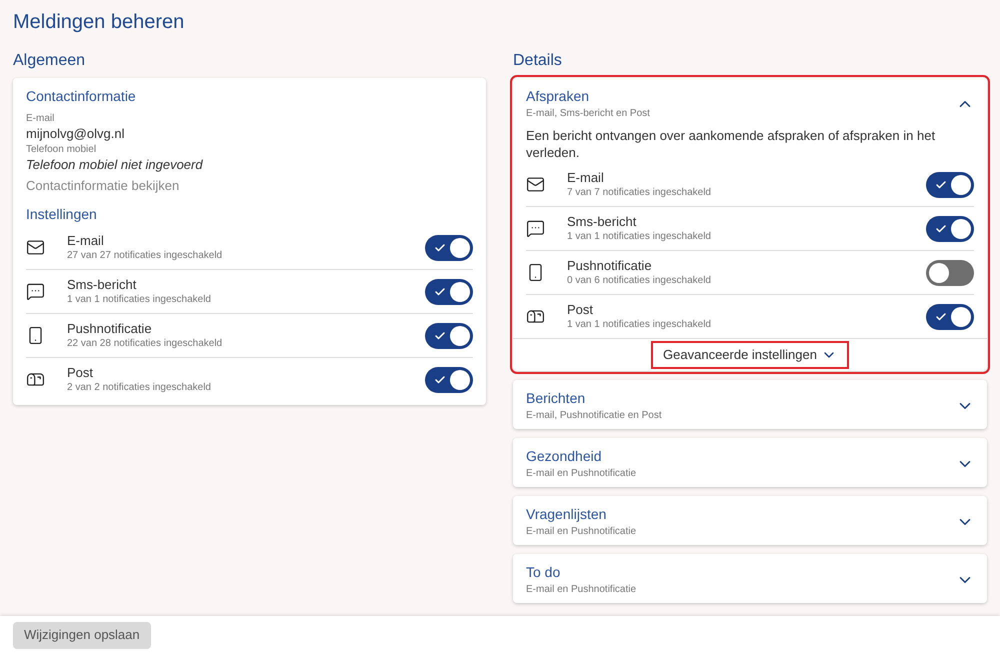 The height and width of the screenshot is (654, 1000). What do you see at coordinates (741, 456) in the screenshot?
I see `section-title: Gezondheid` at bounding box center [741, 456].